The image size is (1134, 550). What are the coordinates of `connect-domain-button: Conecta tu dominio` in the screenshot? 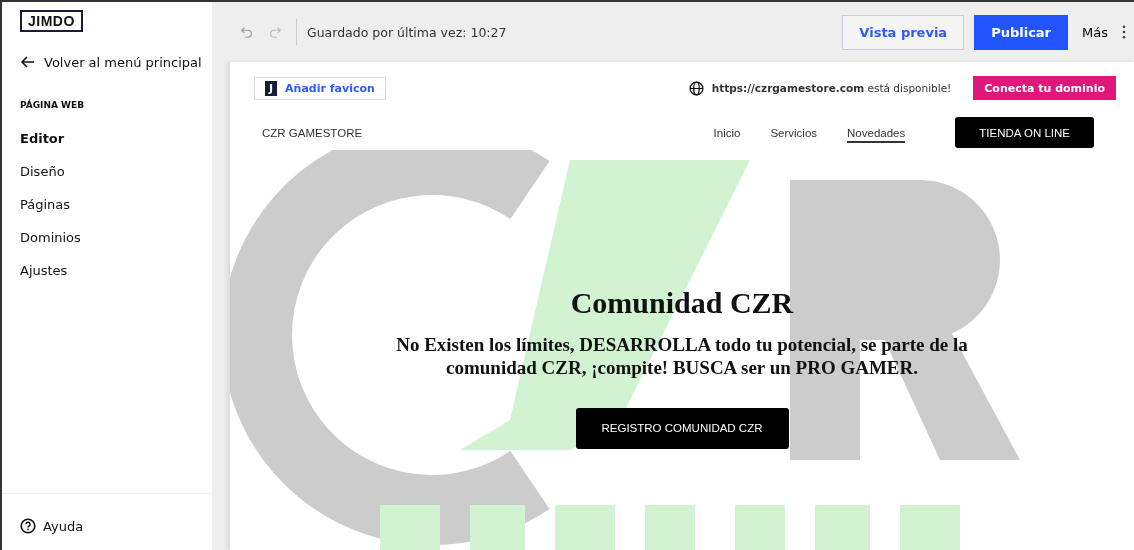 It's located at (1044, 88).